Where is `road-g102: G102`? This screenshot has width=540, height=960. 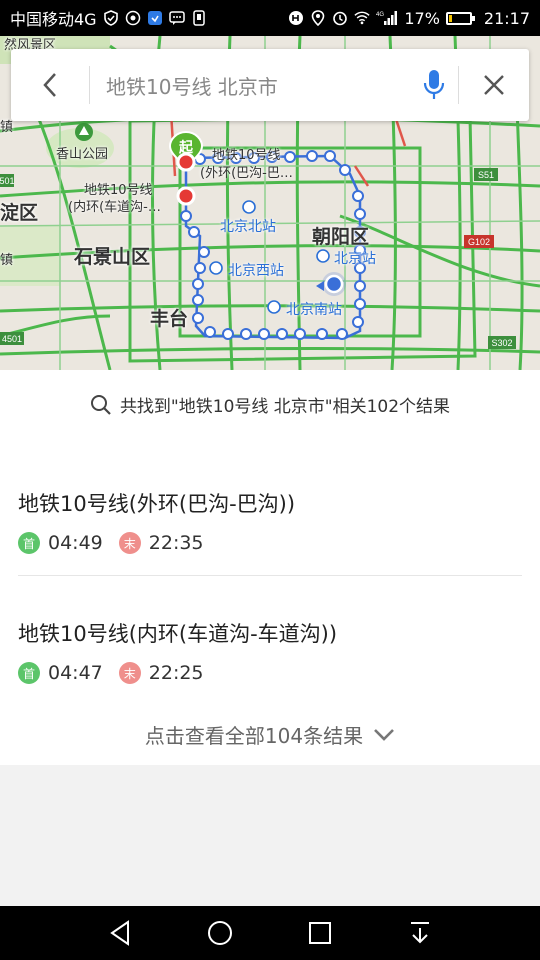
road-g102: G102 is located at coordinates (479, 242).